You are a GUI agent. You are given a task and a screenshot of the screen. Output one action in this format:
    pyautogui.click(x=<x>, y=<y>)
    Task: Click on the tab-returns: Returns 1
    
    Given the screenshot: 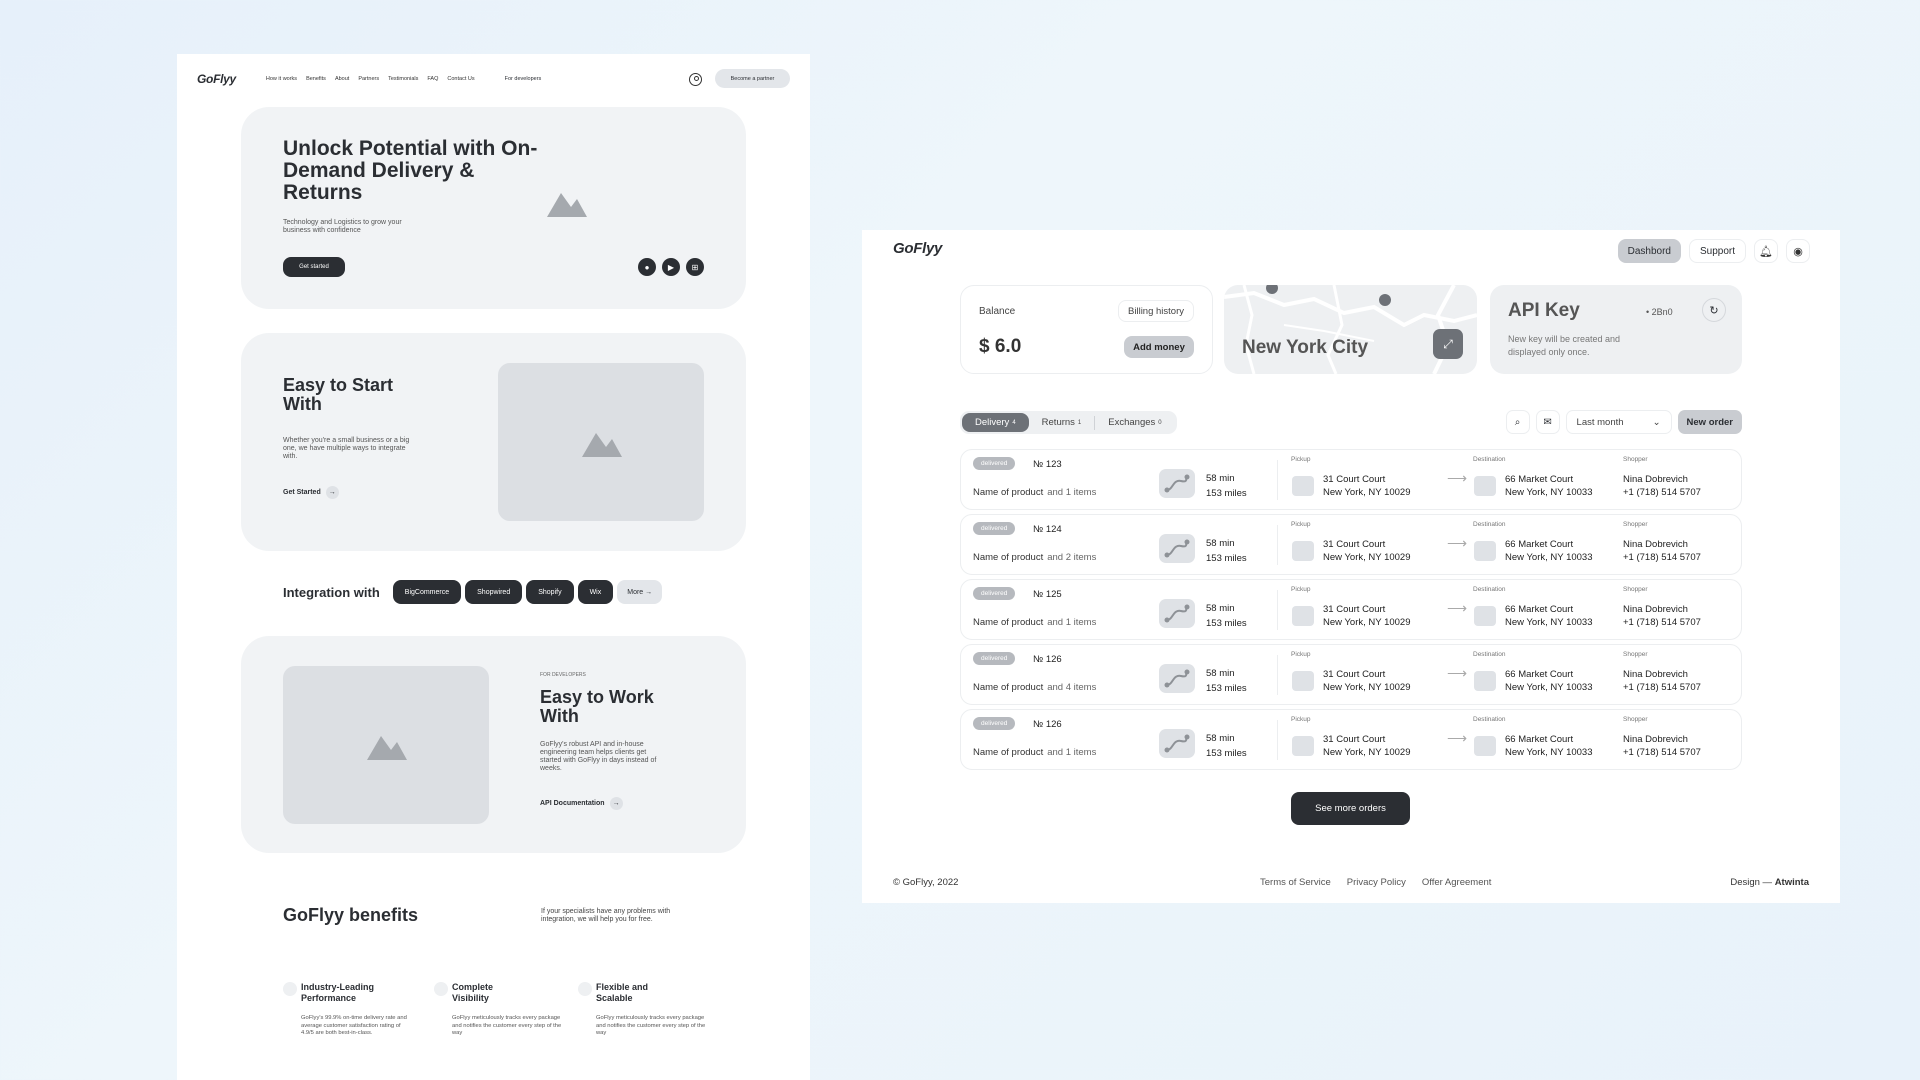 What is the action you would take?
    pyautogui.click(x=1062, y=422)
    